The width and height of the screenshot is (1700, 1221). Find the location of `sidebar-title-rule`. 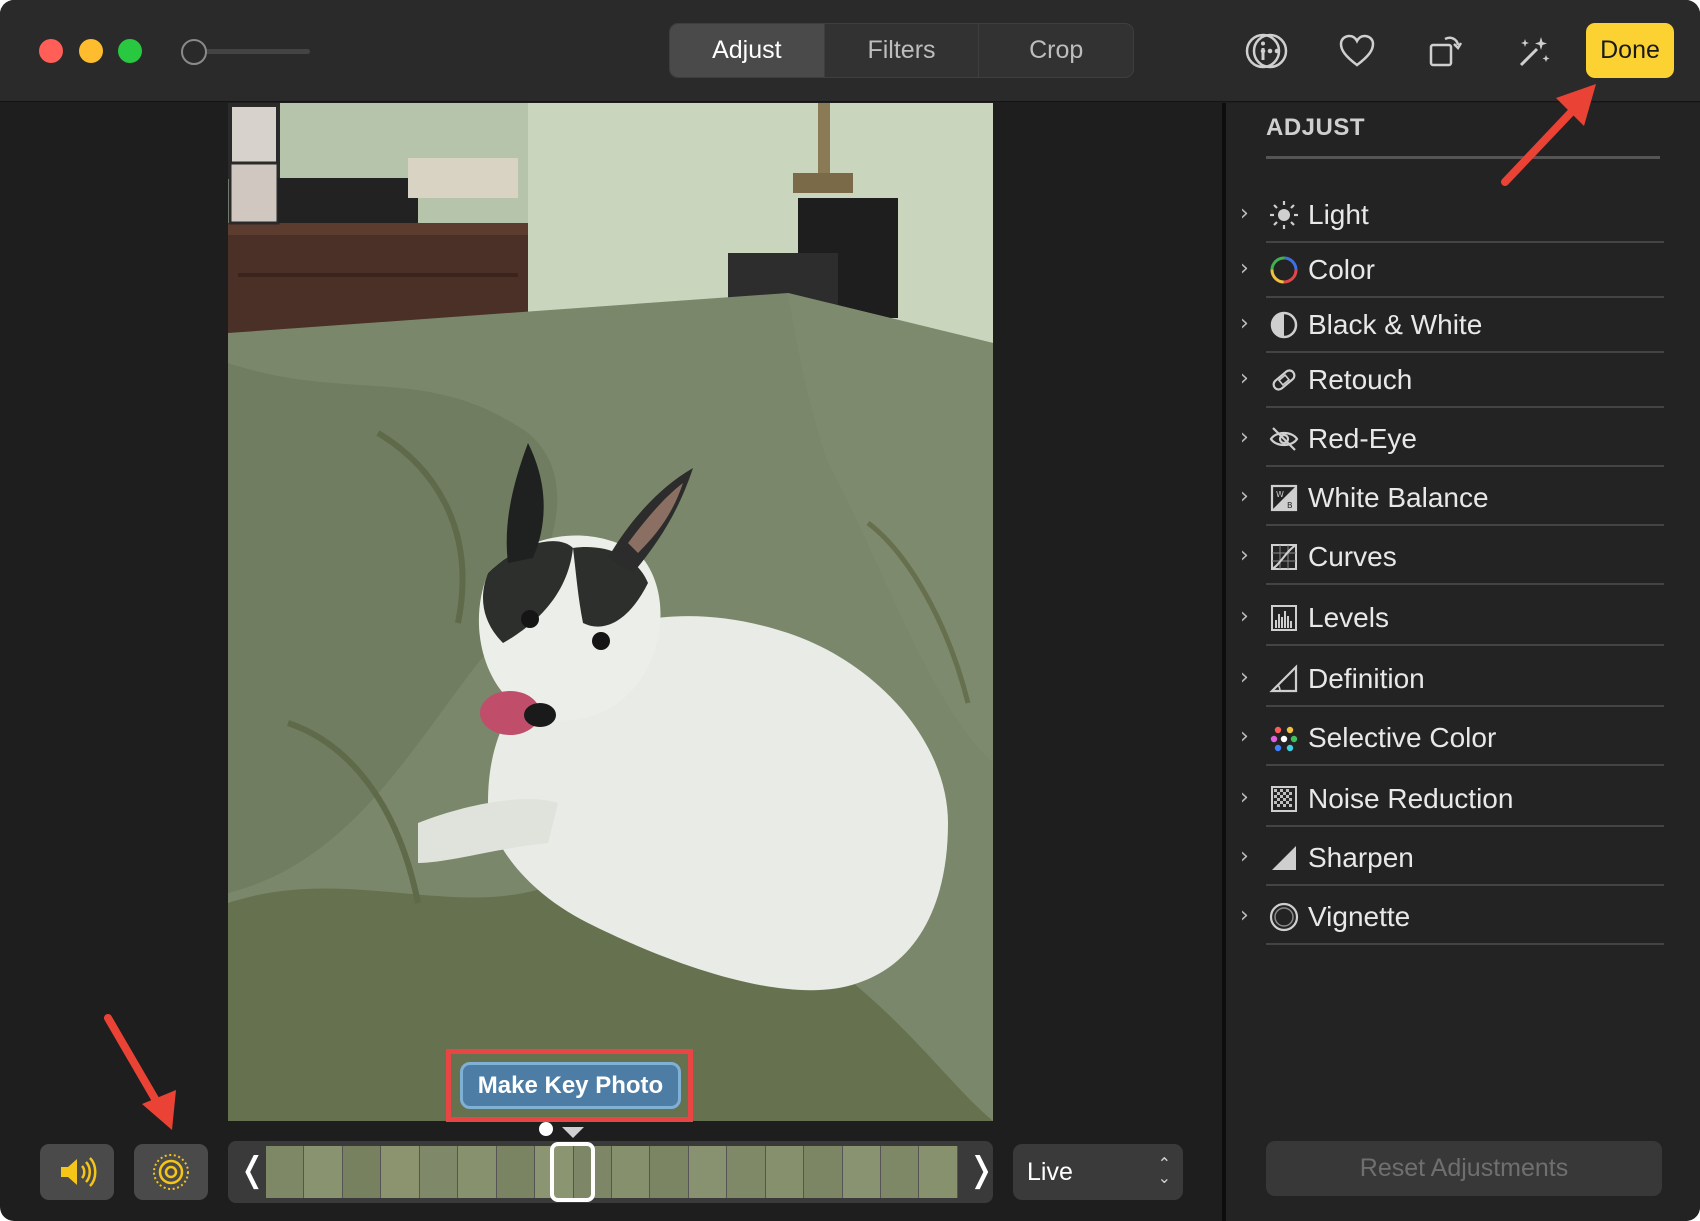

sidebar-title-rule is located at coordinates (1463, 157).